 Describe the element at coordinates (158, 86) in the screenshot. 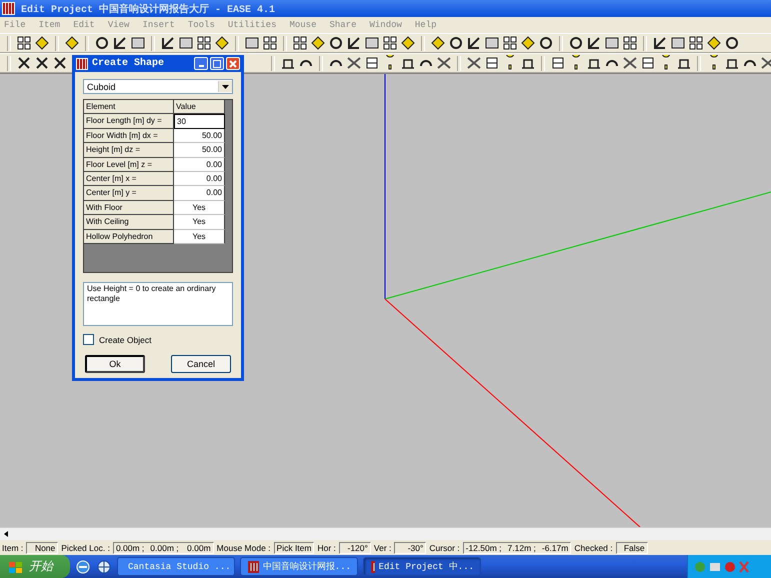

I see `shape-dropdown: Cuboid` at that location.